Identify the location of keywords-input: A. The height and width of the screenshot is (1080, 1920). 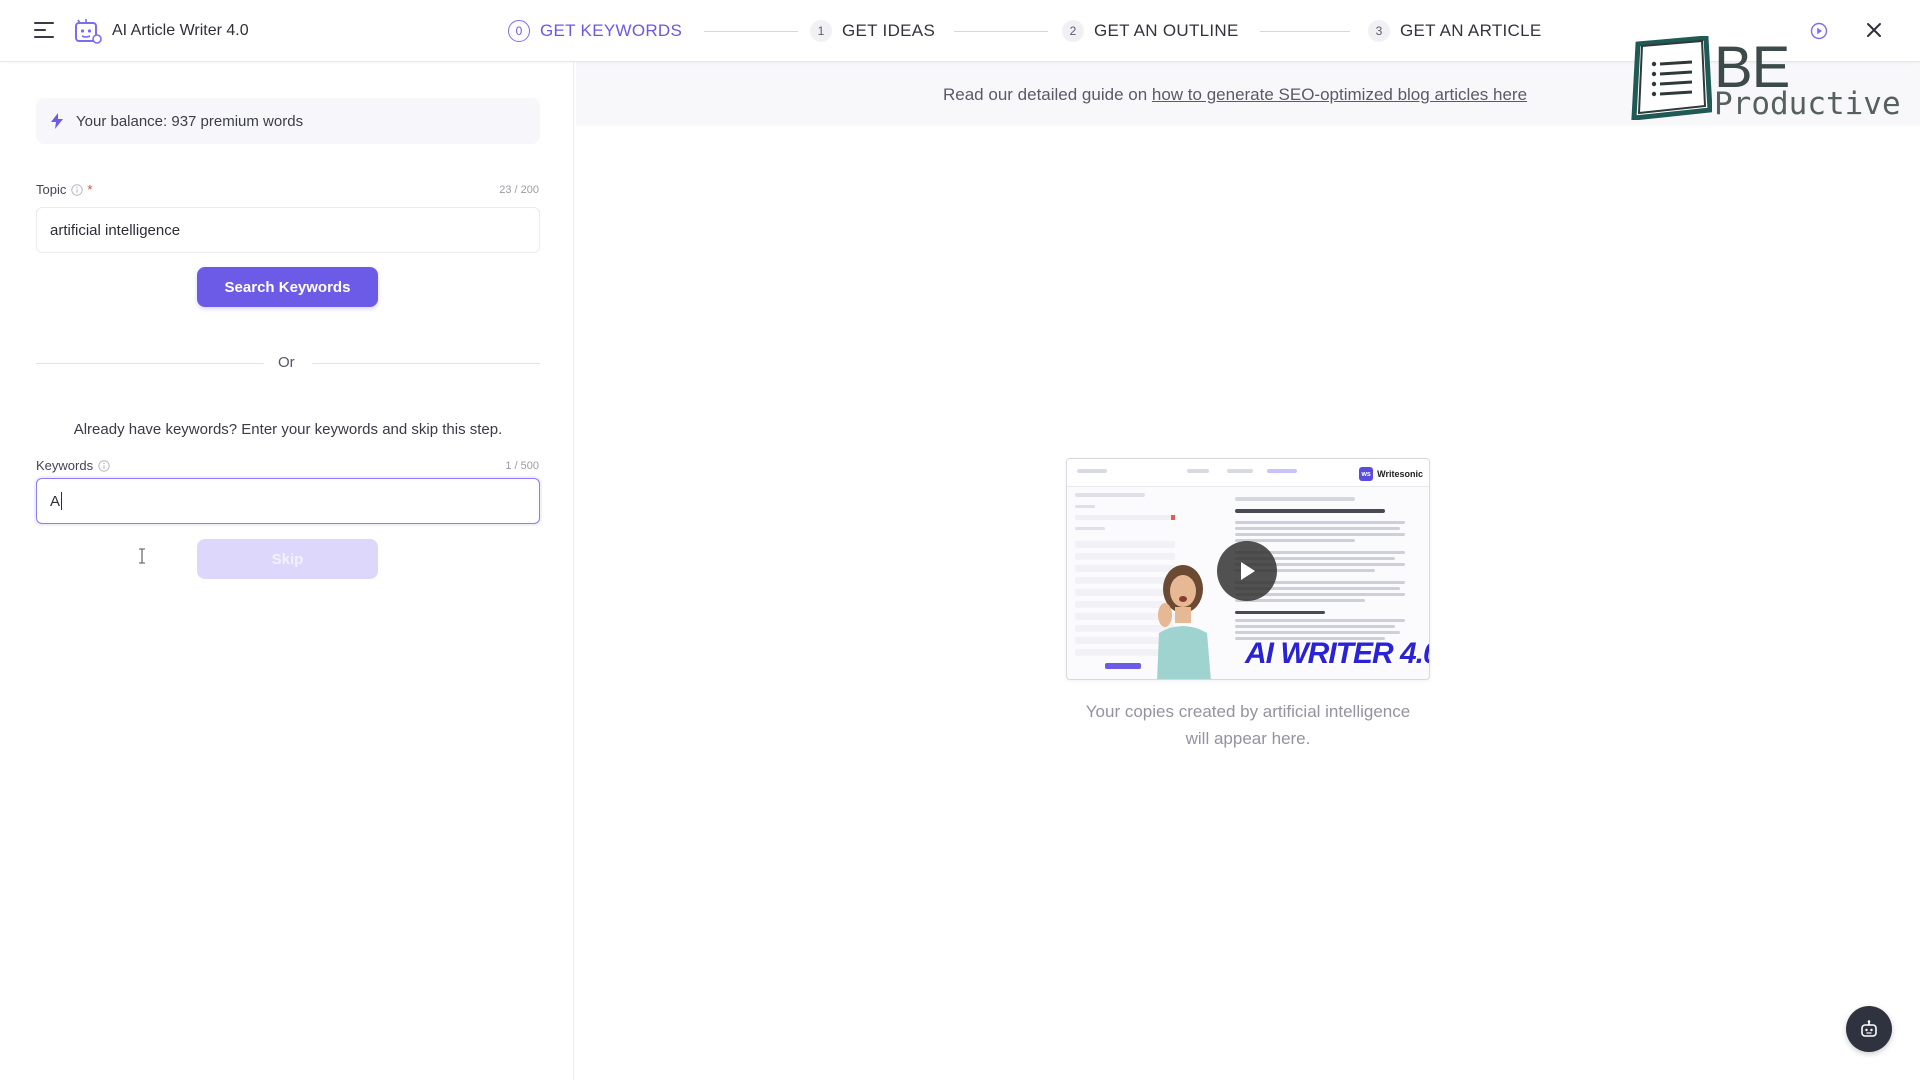
(288, 501).